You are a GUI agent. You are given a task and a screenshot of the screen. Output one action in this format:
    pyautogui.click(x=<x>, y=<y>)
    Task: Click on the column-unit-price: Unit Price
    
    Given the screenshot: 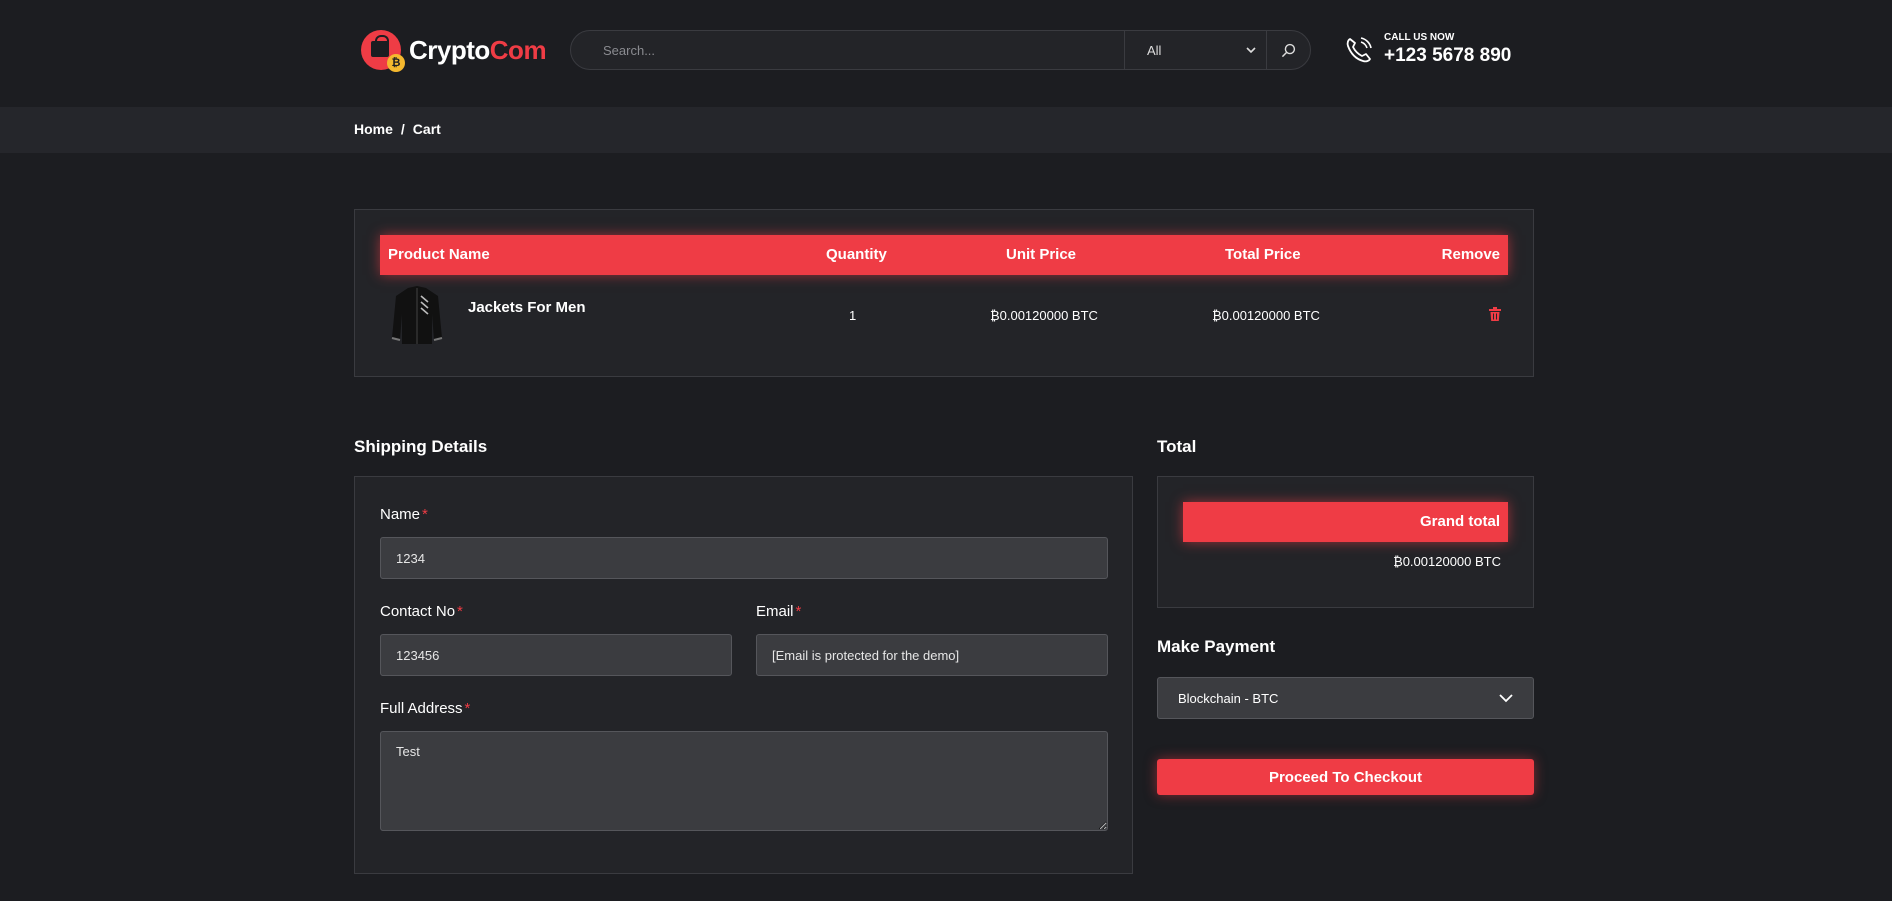 What is the action you would take?
    pyautogui.click(x=1041, y=254)
    